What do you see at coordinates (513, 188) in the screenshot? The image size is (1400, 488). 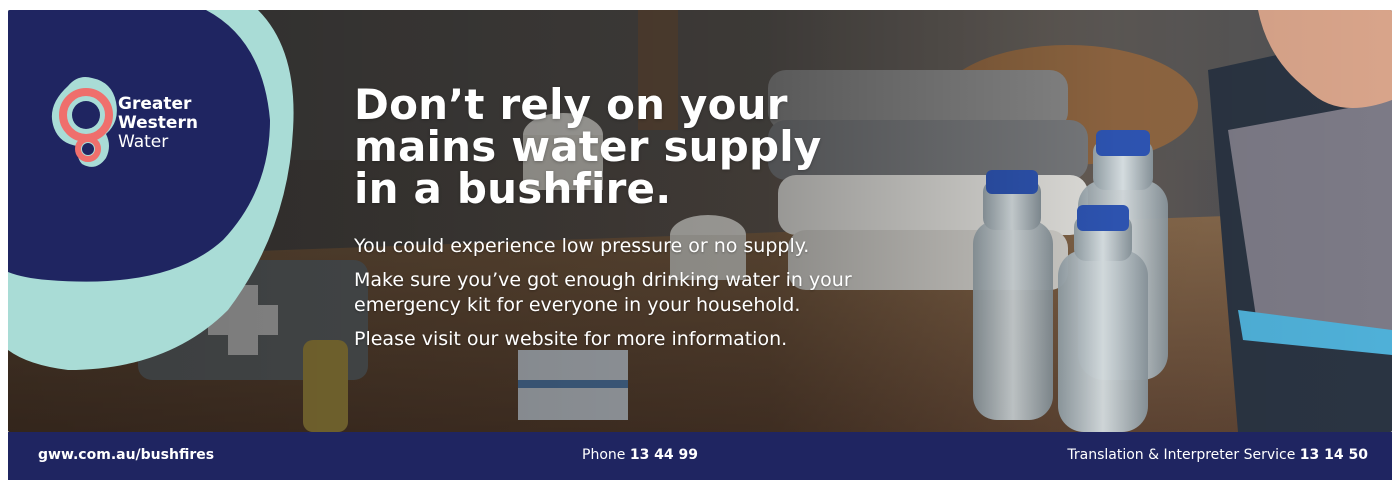 I see `headline-line3: in a bushfire.` at bounding box center [513, 188].